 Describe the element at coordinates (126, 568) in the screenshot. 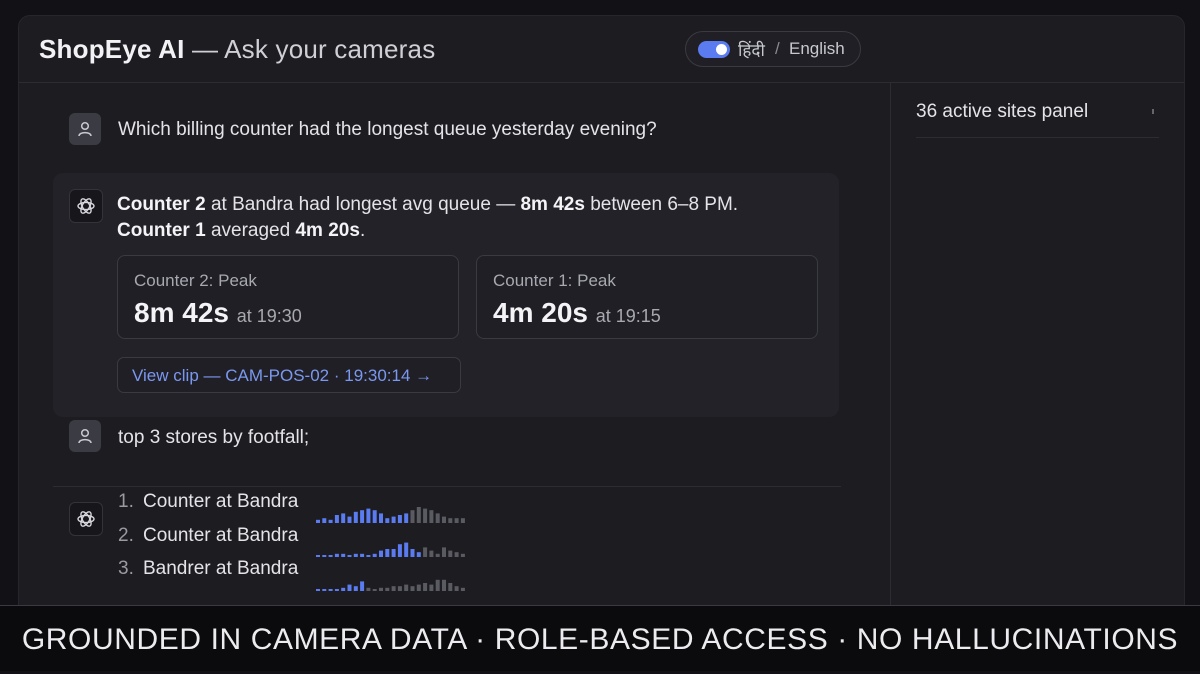

I see `rank-number: 3.` at that location.